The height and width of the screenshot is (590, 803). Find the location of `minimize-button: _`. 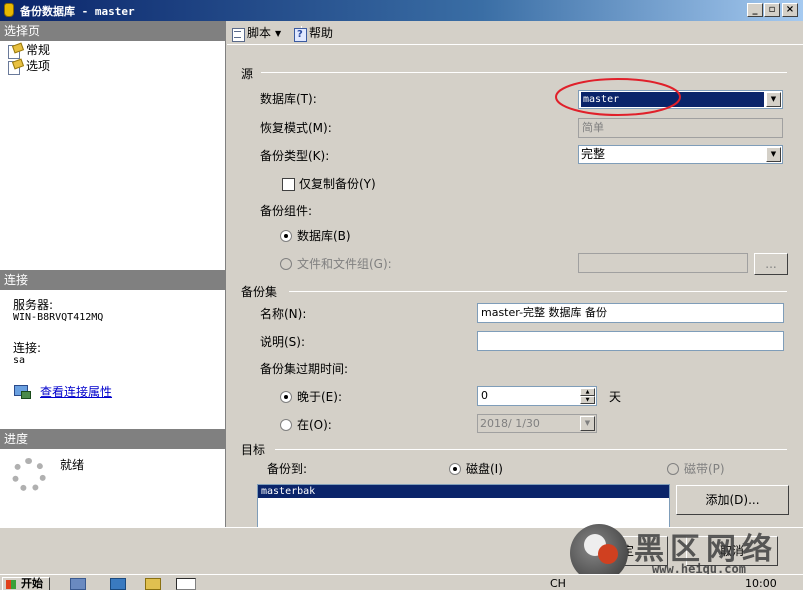

minimize-button: _ is located at coordinates (755, 10).